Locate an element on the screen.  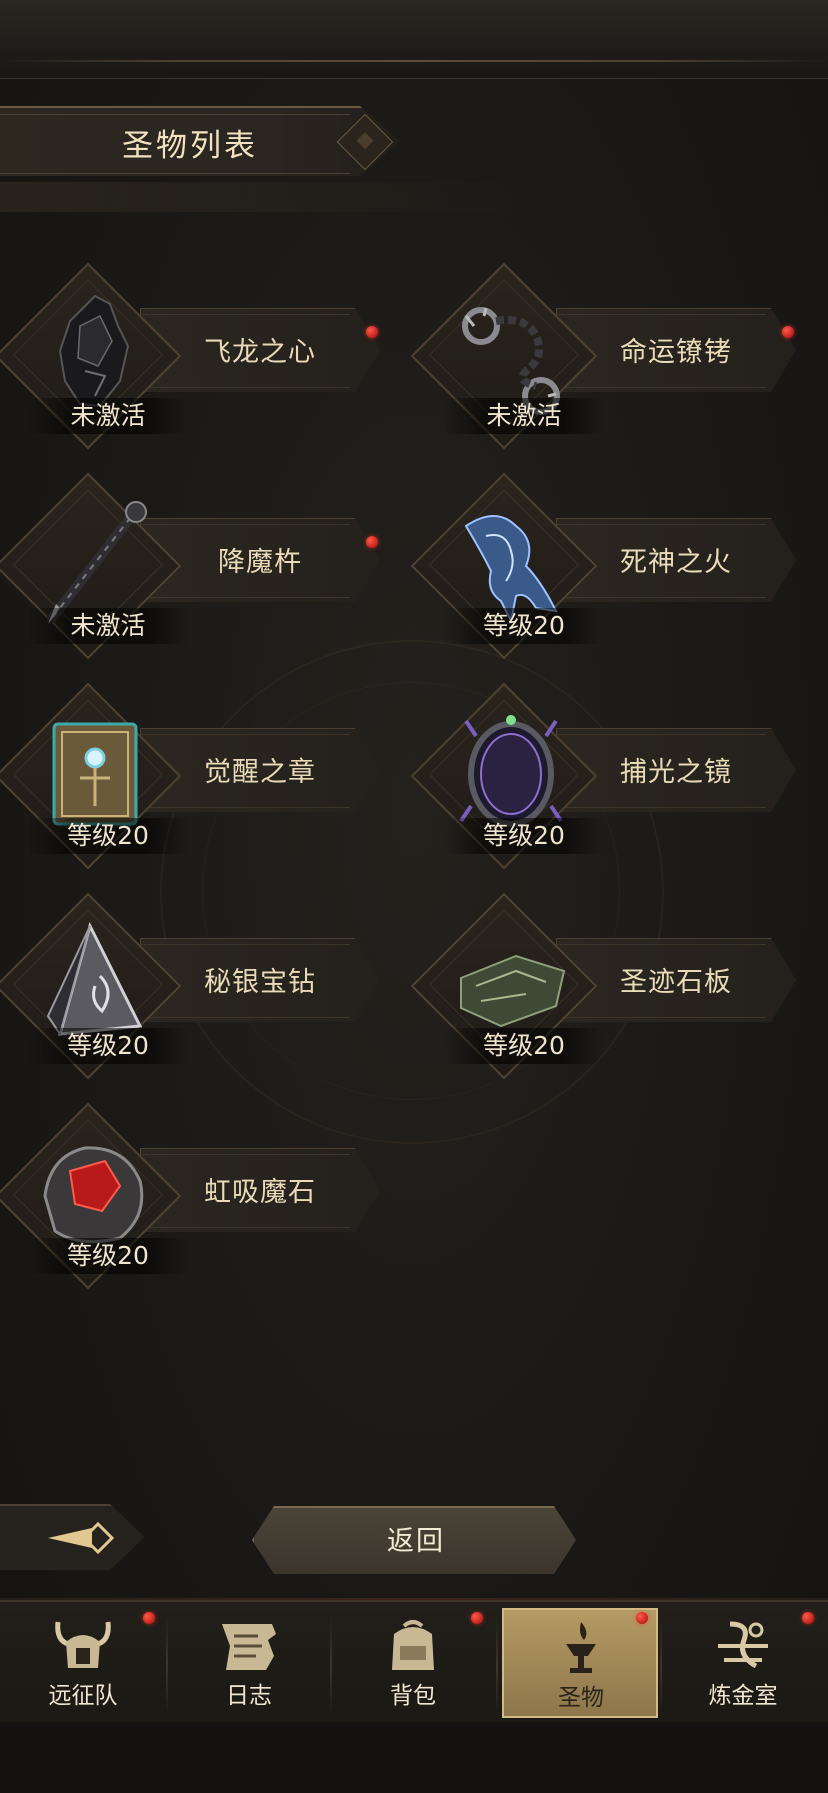
torch-chalice-icon is located at coordinates (581, 1648).